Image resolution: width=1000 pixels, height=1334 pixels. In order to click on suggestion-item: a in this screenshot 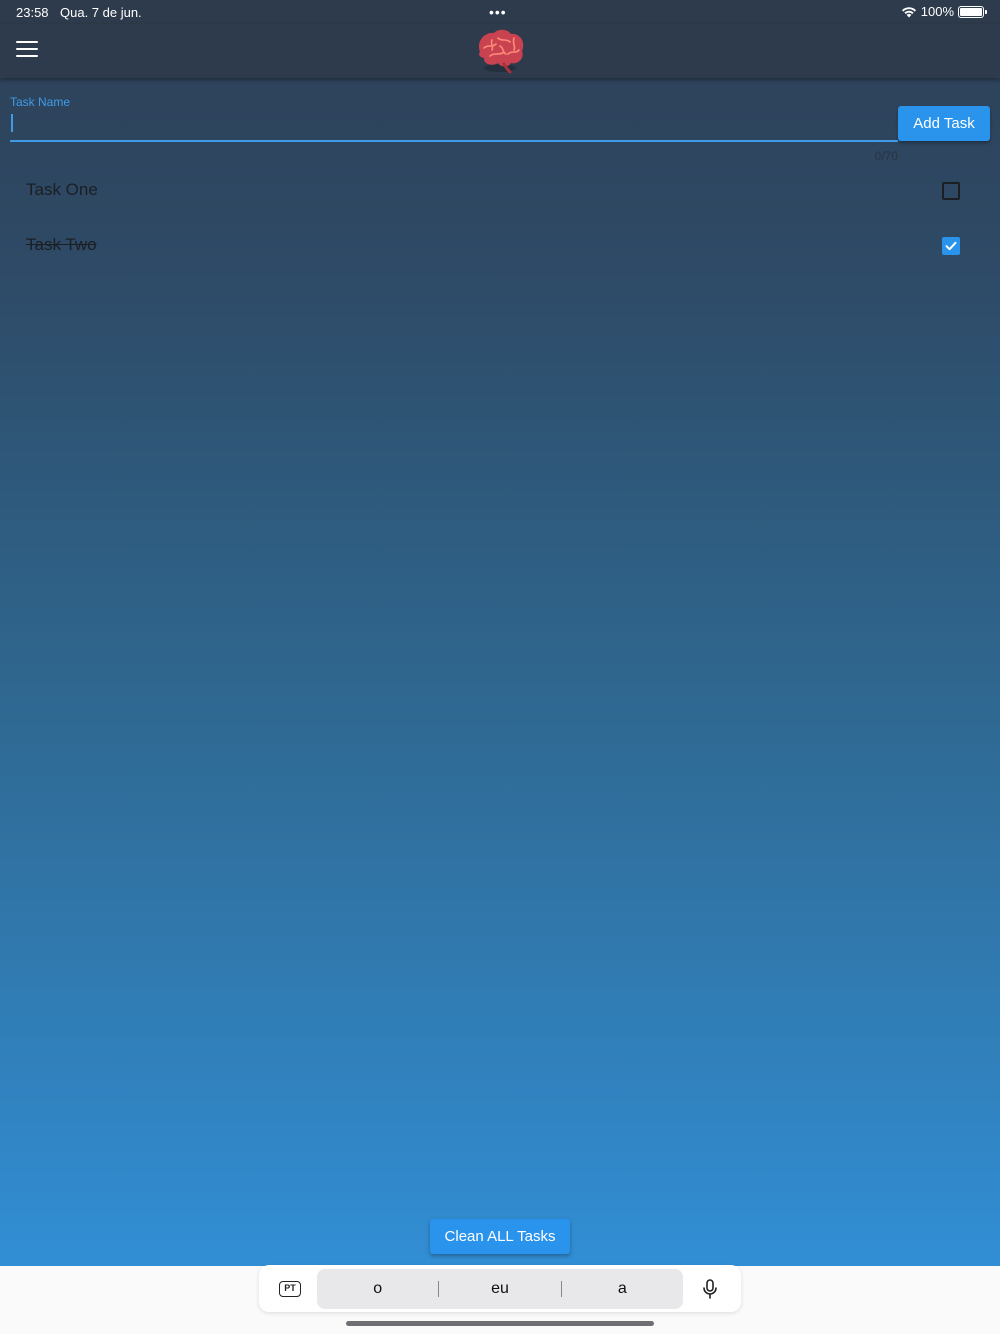, I will do `click(622, 1289)`.